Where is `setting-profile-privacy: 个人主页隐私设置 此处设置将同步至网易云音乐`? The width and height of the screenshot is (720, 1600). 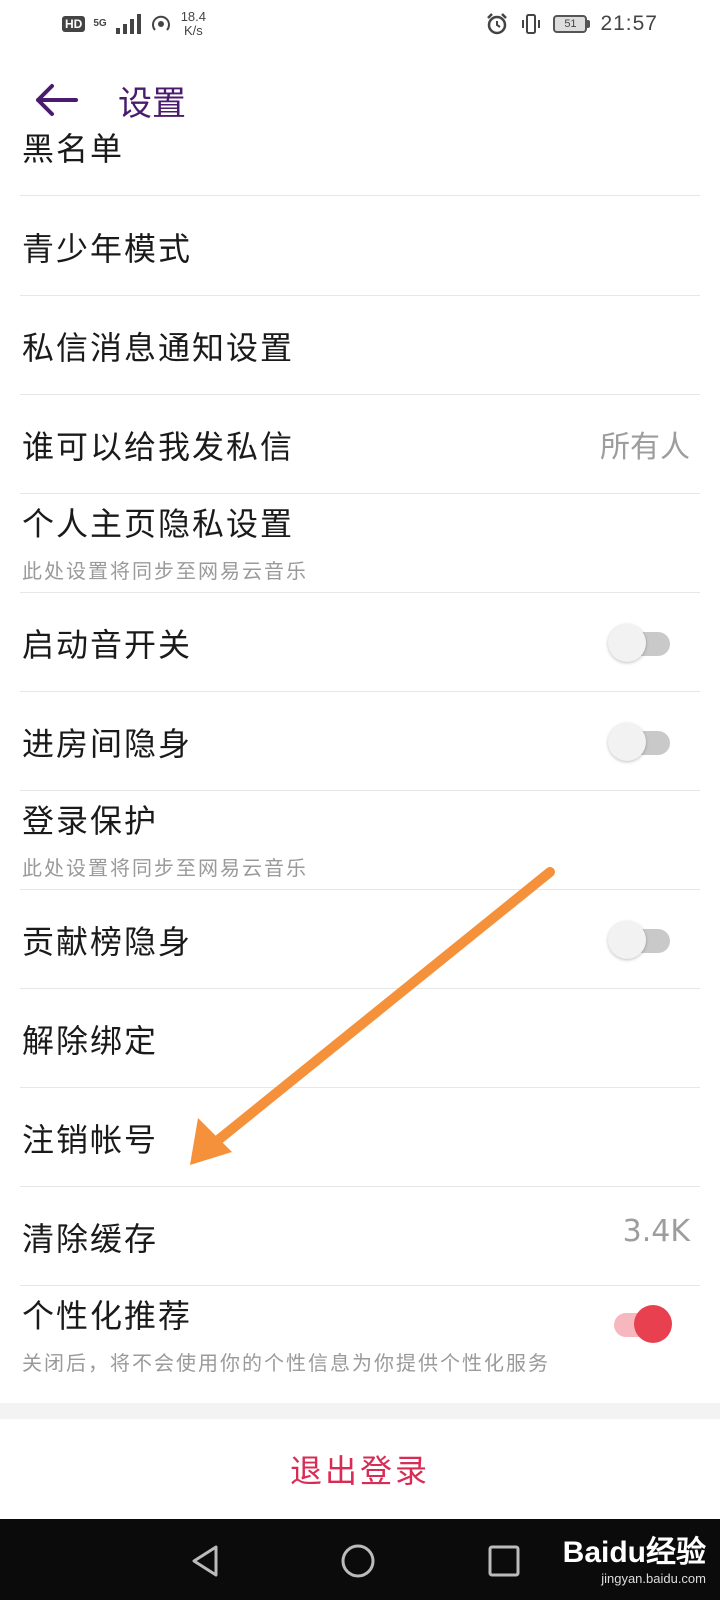 setting-profile-privacy: 个人主页隐私设置 此处设置将同步至网易云音乐 is located at coordinates (360, 543).